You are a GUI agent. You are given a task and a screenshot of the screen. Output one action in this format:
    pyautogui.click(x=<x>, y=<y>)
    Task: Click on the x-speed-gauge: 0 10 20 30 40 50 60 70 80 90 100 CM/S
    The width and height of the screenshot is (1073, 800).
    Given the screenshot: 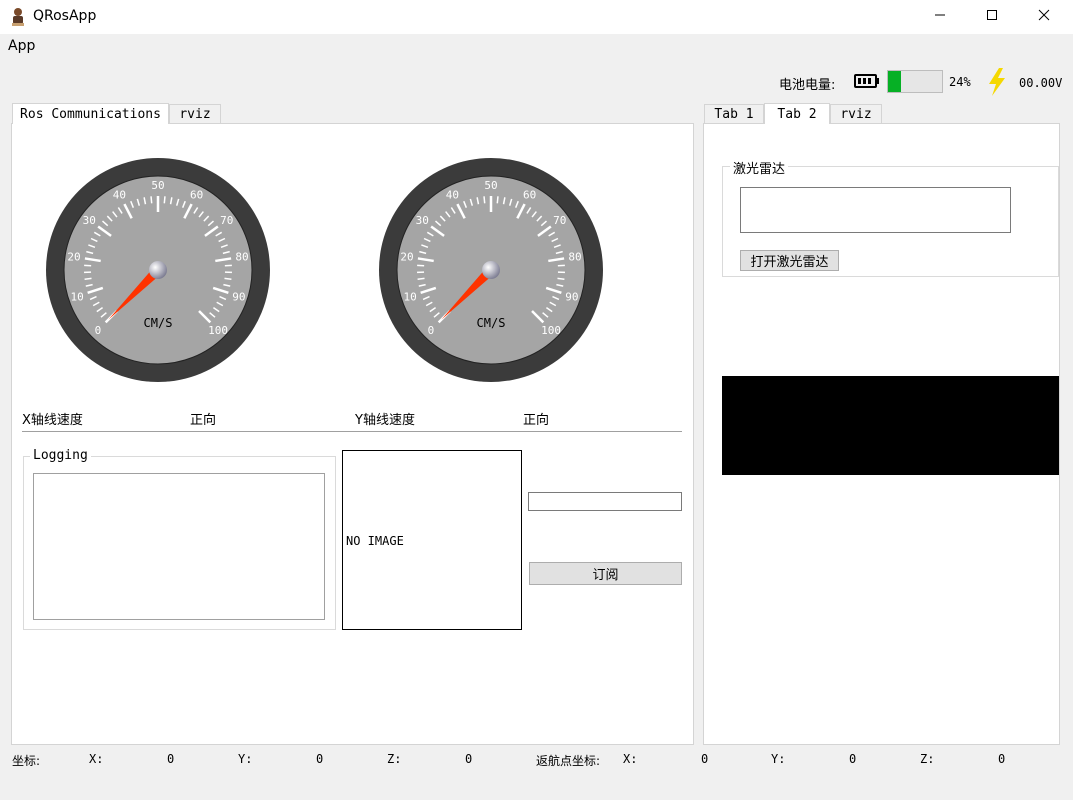 What is the action you would take?
    pyautogui.click(x=158, y=270)
    